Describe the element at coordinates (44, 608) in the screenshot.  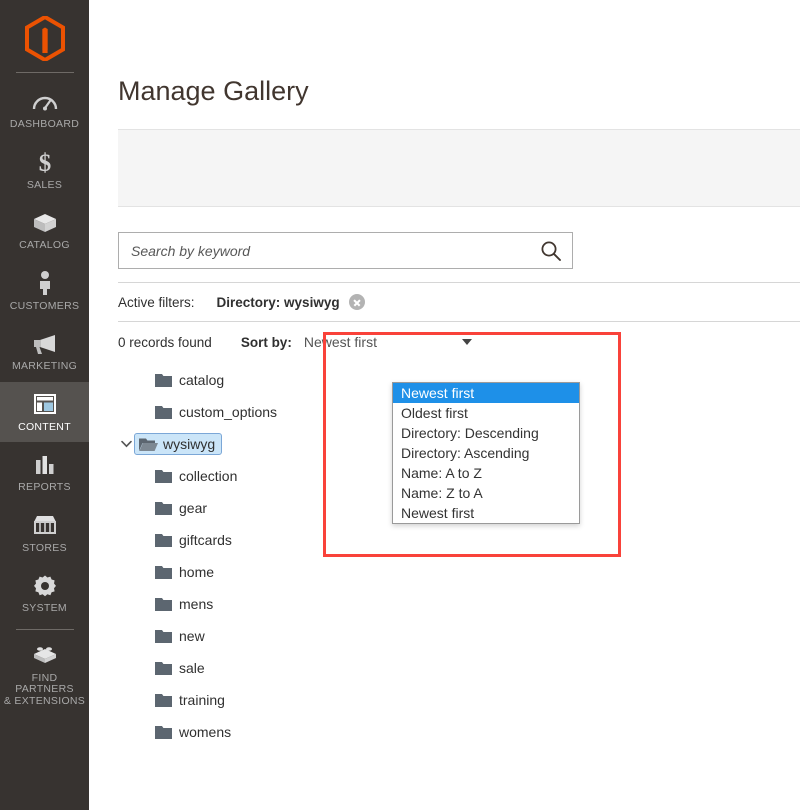
I see `sidebar-item-label: System` at that location.